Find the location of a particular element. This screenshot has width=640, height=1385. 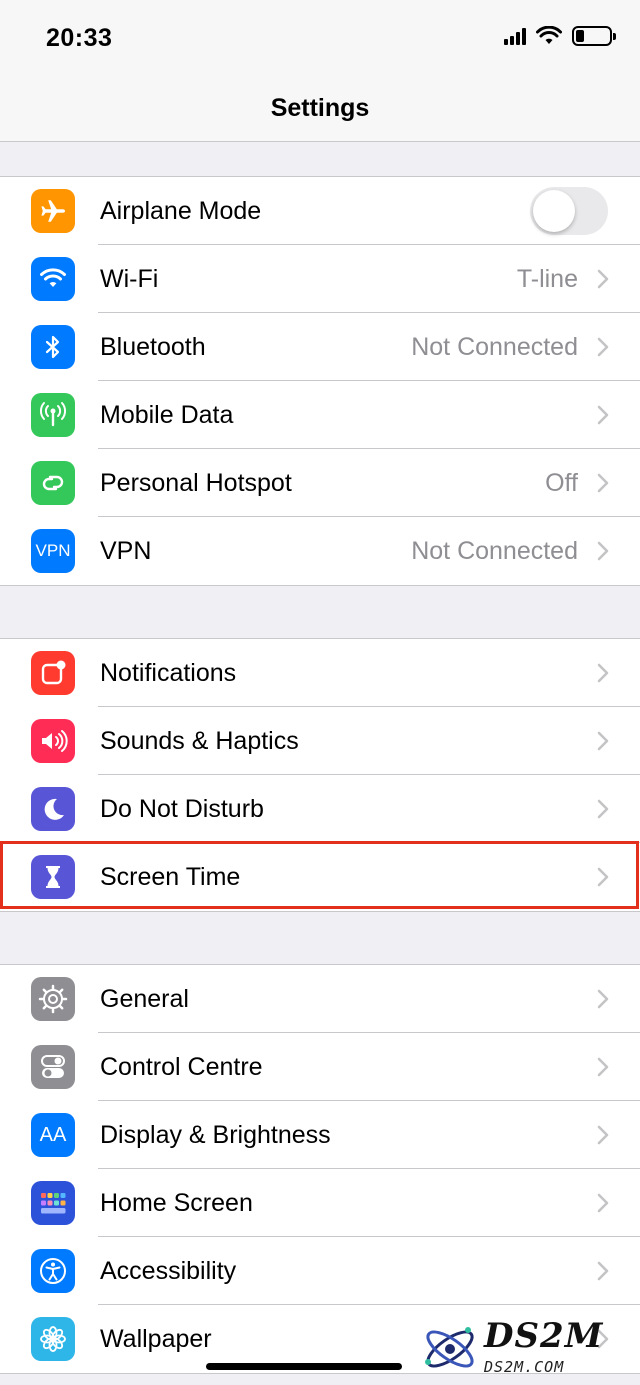

page-title: Settings is located at coordinates (320, 108).